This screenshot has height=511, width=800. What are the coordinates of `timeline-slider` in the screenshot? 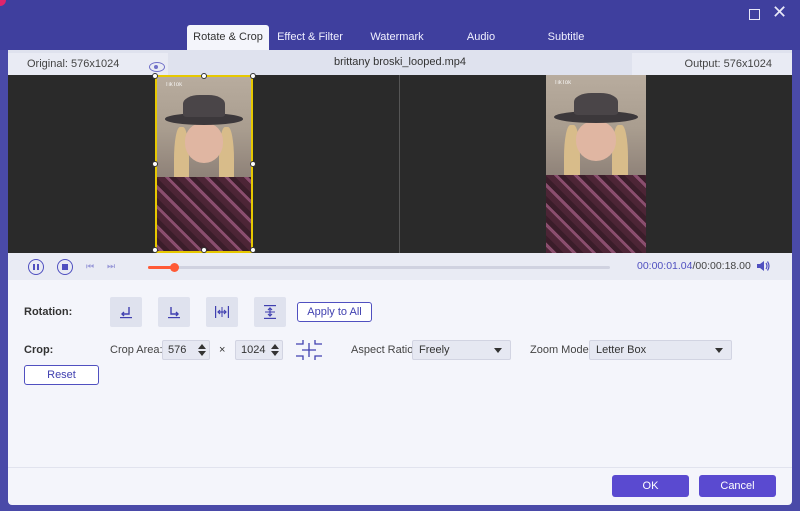 It's located at (379, 267).